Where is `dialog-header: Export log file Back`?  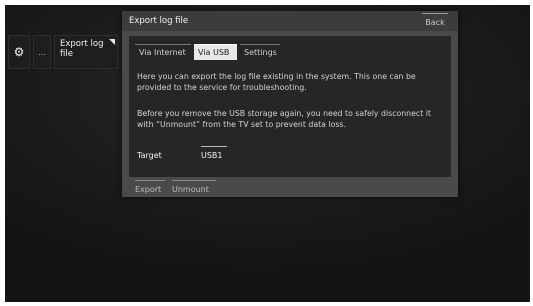 dialog-header: Export log file Back is located at coordinates (290, 21).